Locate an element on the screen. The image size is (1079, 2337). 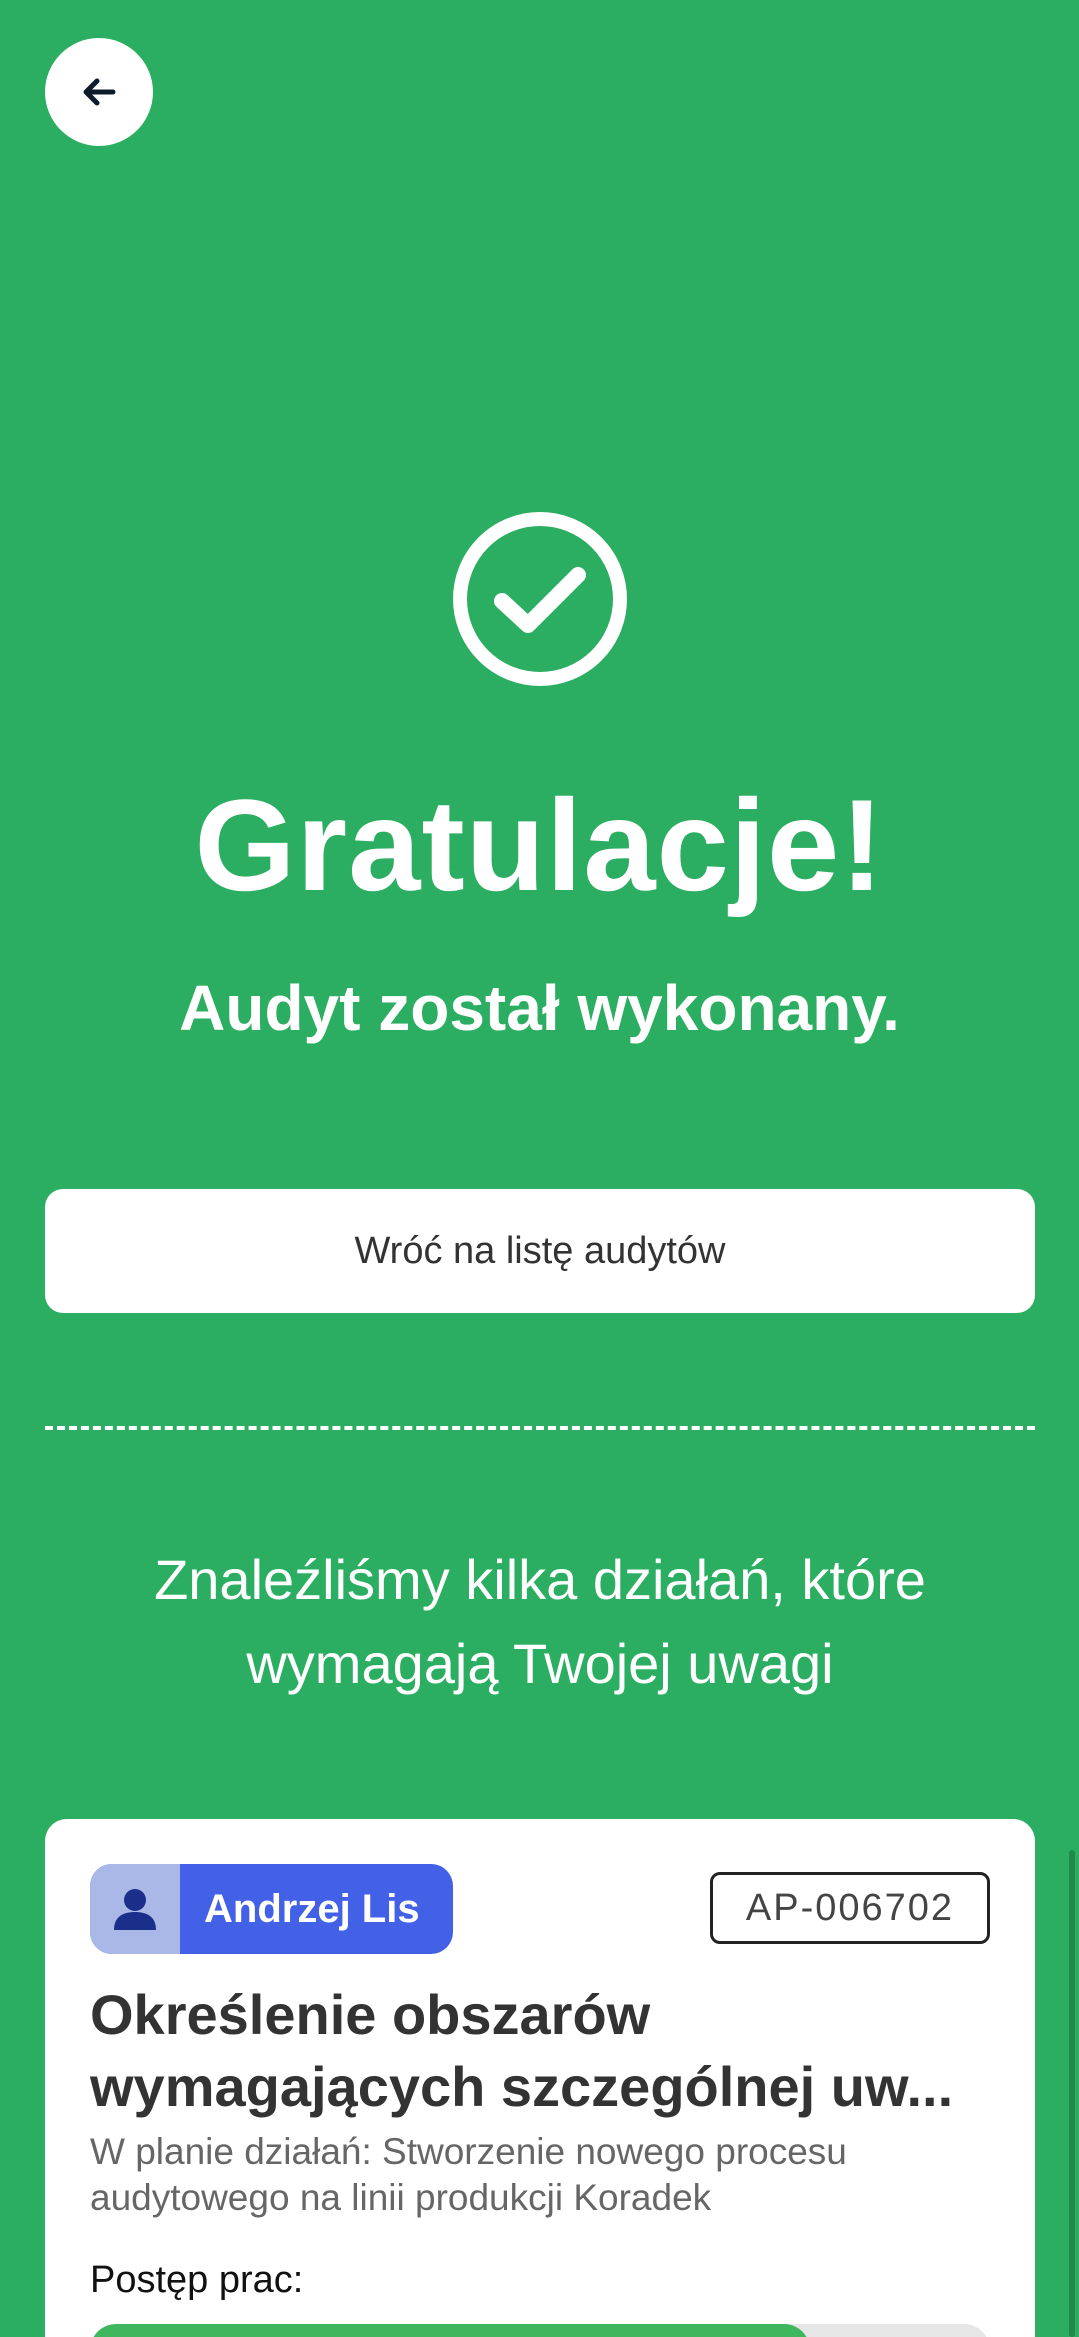
return-to-audit-list-button: Wróć na listę audytów is located at coordinates (540, 1251).